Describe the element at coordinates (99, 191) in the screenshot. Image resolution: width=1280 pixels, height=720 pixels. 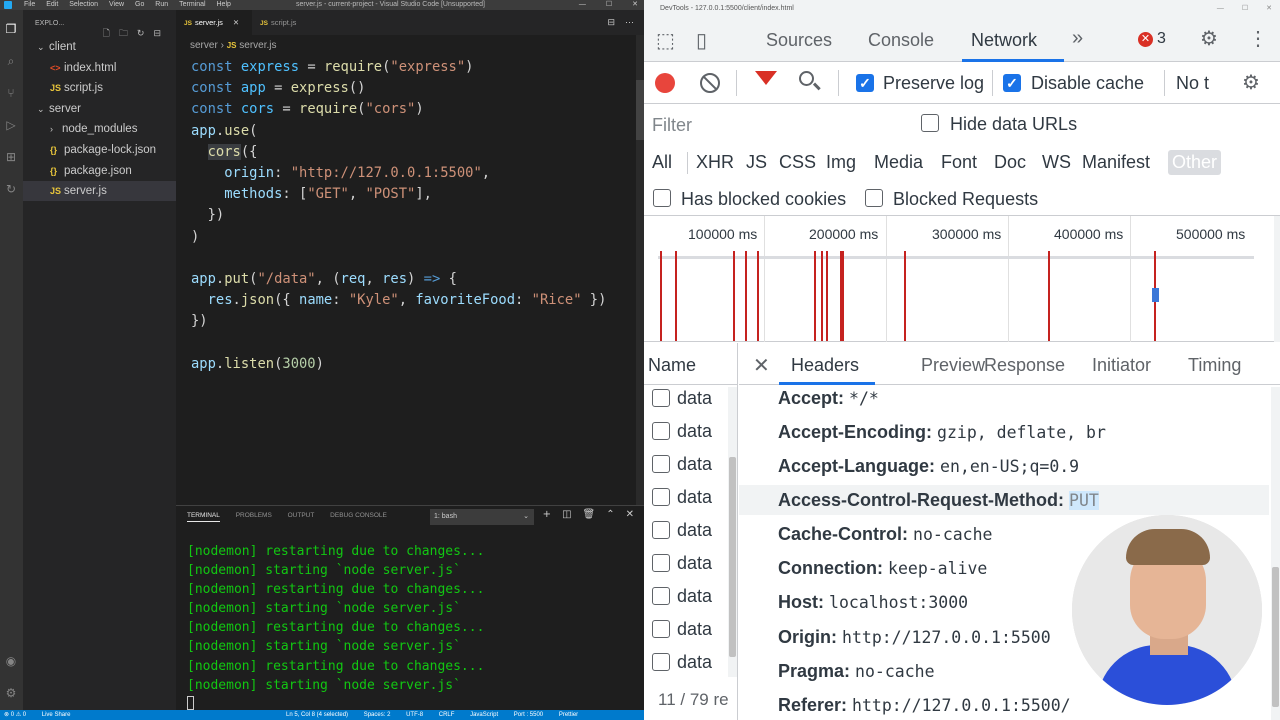
I see `tree-file-server-js: JS server.js` at that location.